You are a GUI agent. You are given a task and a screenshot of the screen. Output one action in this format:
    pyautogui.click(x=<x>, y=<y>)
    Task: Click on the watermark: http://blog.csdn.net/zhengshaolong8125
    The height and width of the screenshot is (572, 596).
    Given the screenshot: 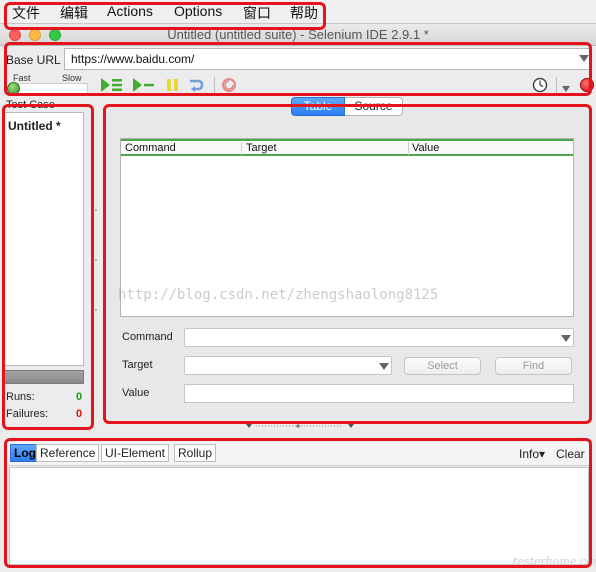 What is the action you would take?
    pyautogui.click(x=278, y=295)
    